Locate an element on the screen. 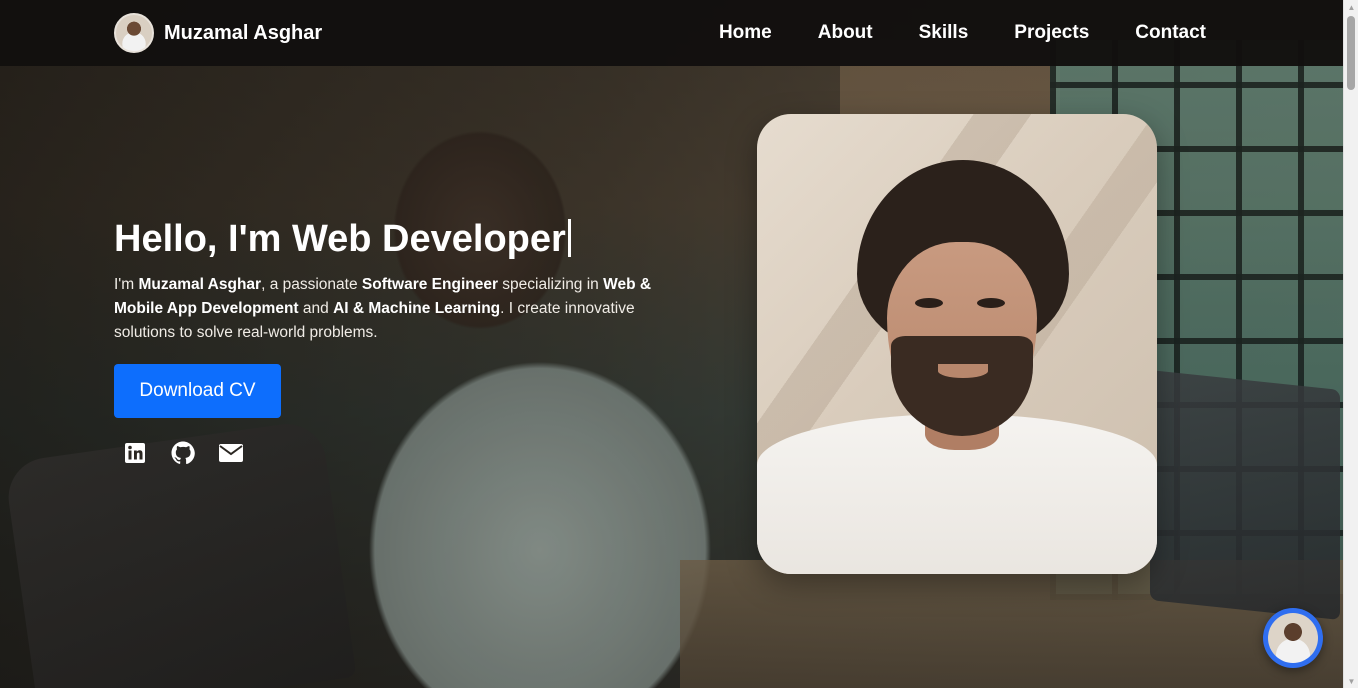  nav-projects: Projects is located at coordinates (1051, 33).